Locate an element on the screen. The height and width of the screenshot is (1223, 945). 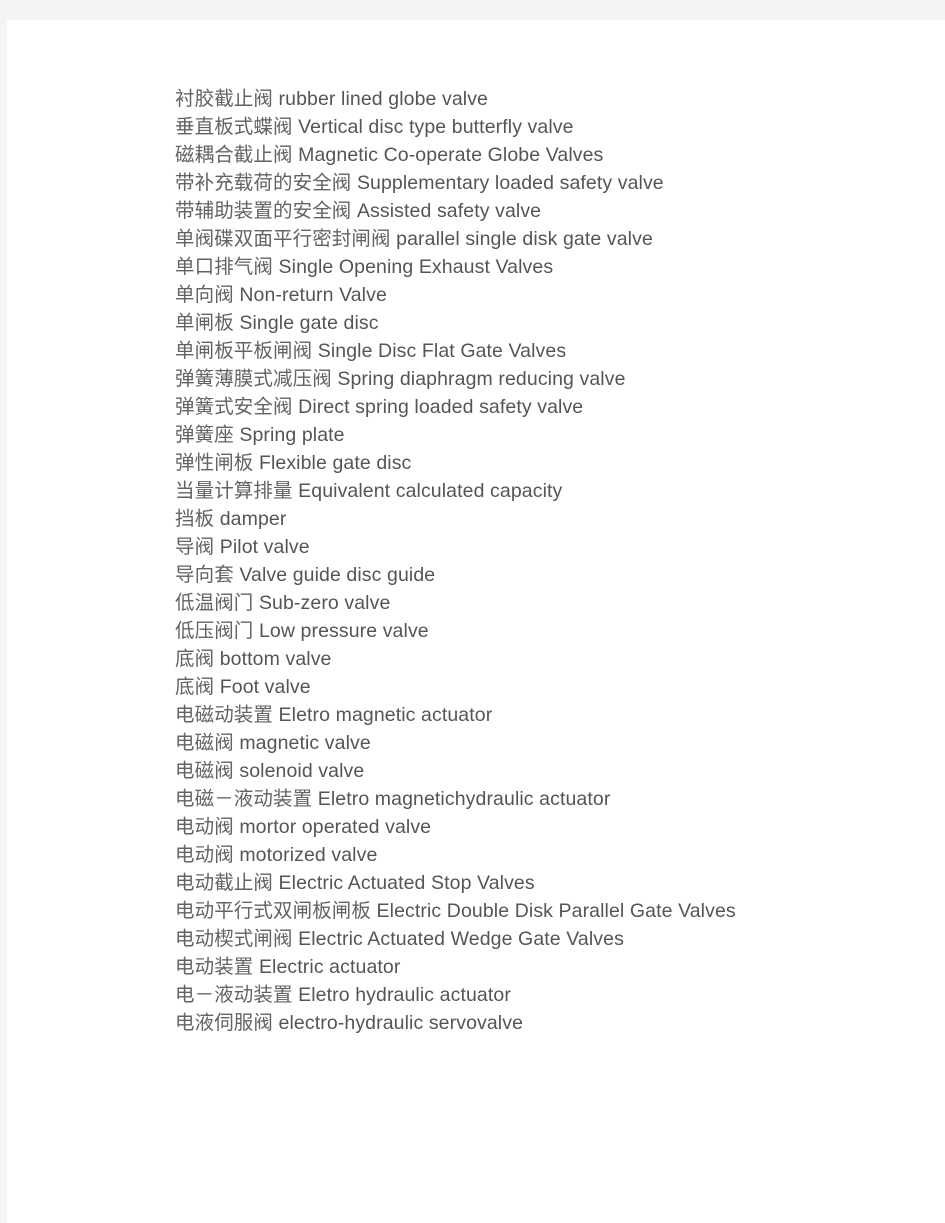
glossary-term-chinese: 电磁动装置 is located at coordinates (224, 714).